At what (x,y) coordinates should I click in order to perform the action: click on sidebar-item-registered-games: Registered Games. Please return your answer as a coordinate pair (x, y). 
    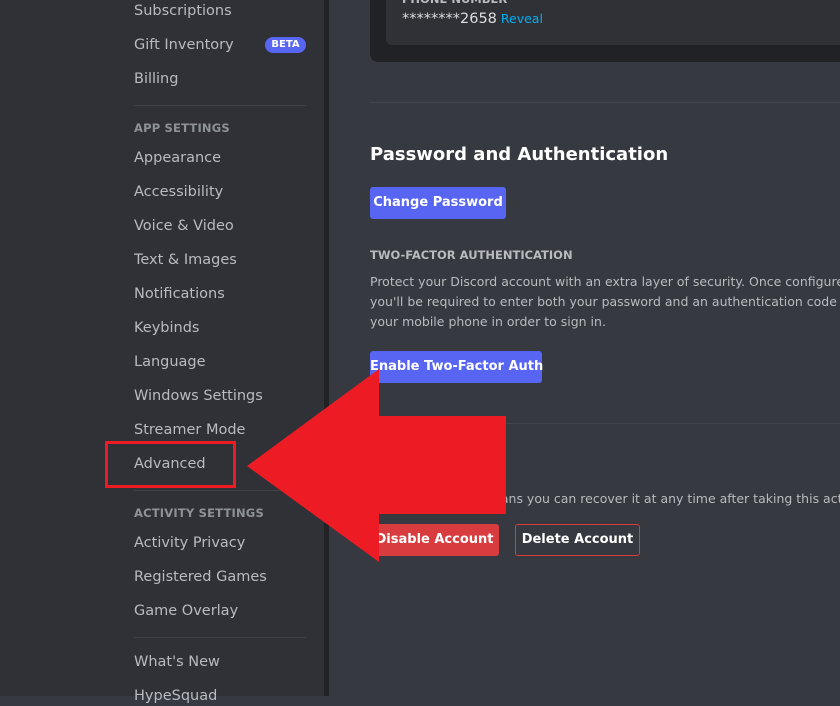
    Looking at the image, I should click on (200, 577).